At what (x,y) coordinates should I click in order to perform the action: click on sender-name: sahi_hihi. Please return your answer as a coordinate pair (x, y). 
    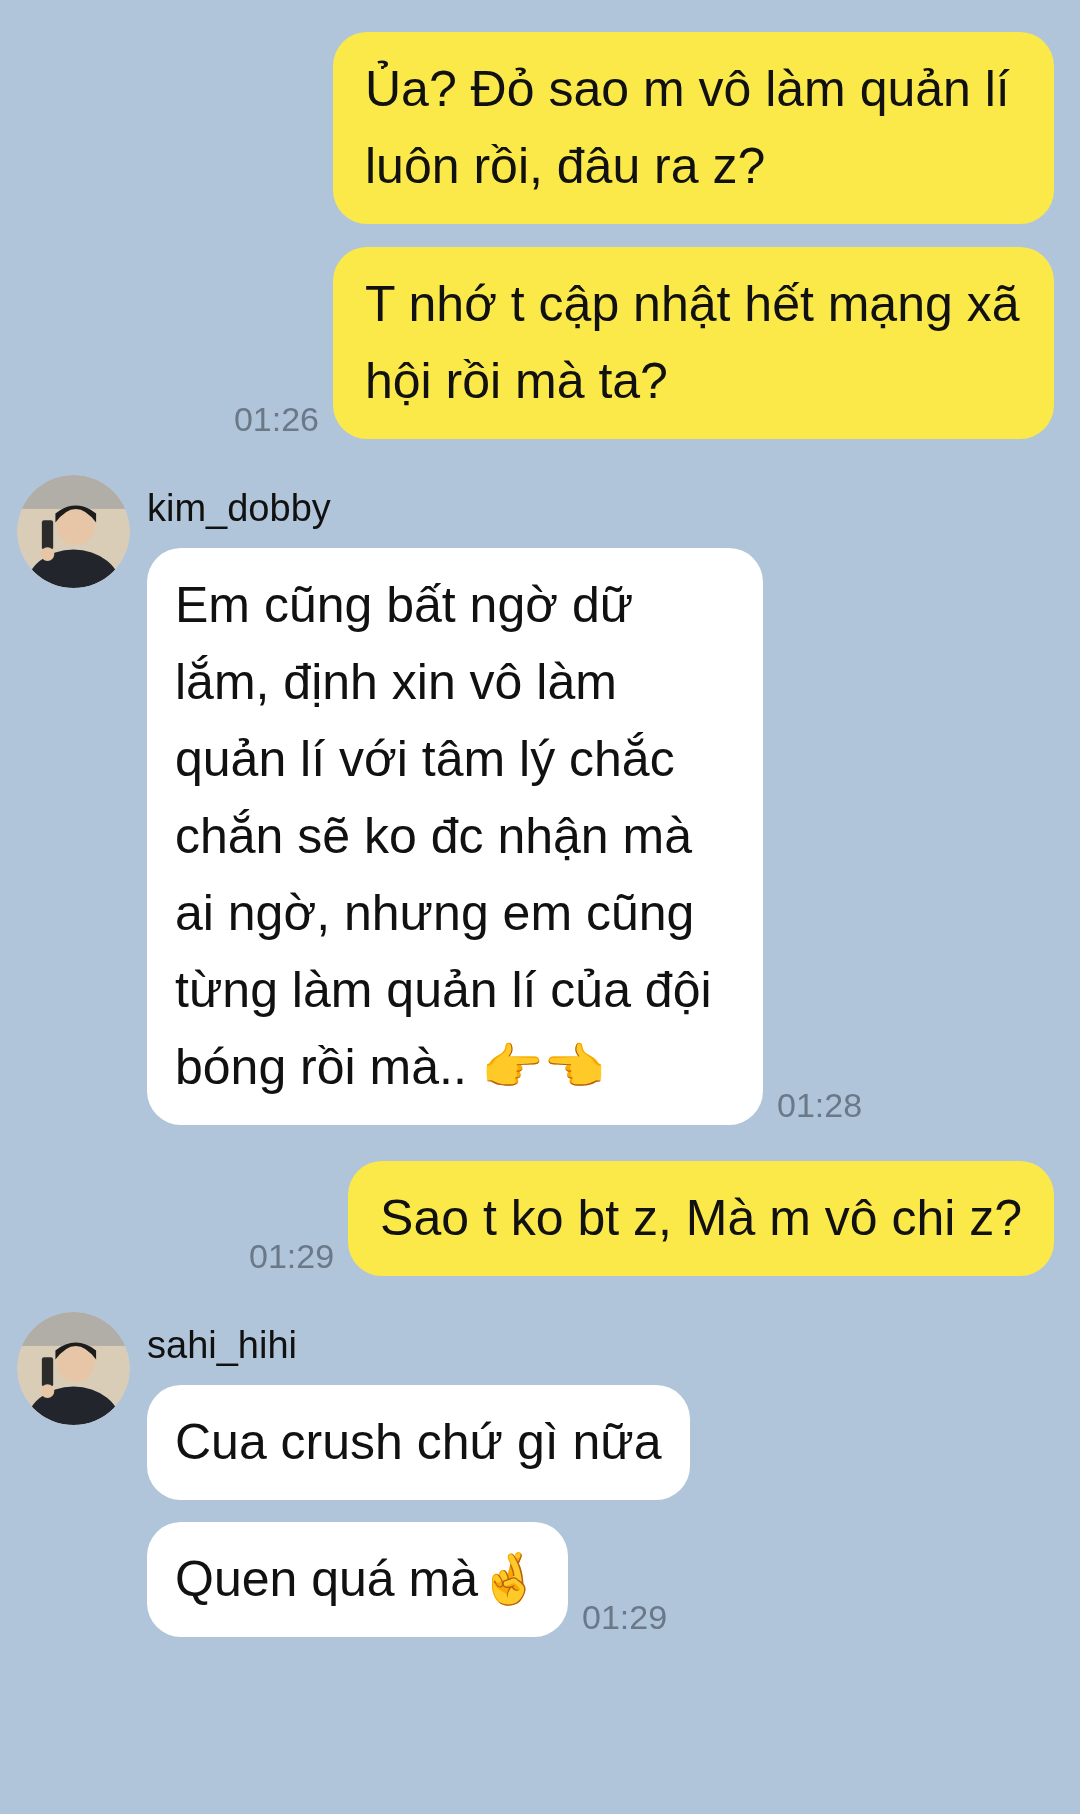
    Looking at the image, I should click on (222, 1345).